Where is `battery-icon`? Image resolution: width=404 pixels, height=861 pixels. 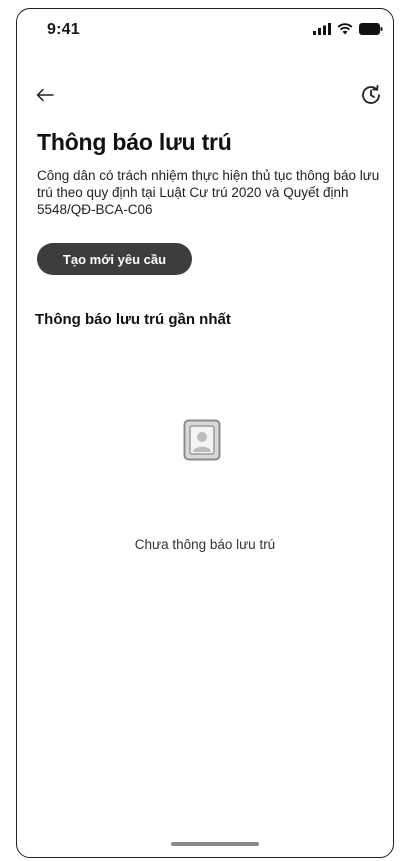
battery-icon is located at coordinates (371, 29).